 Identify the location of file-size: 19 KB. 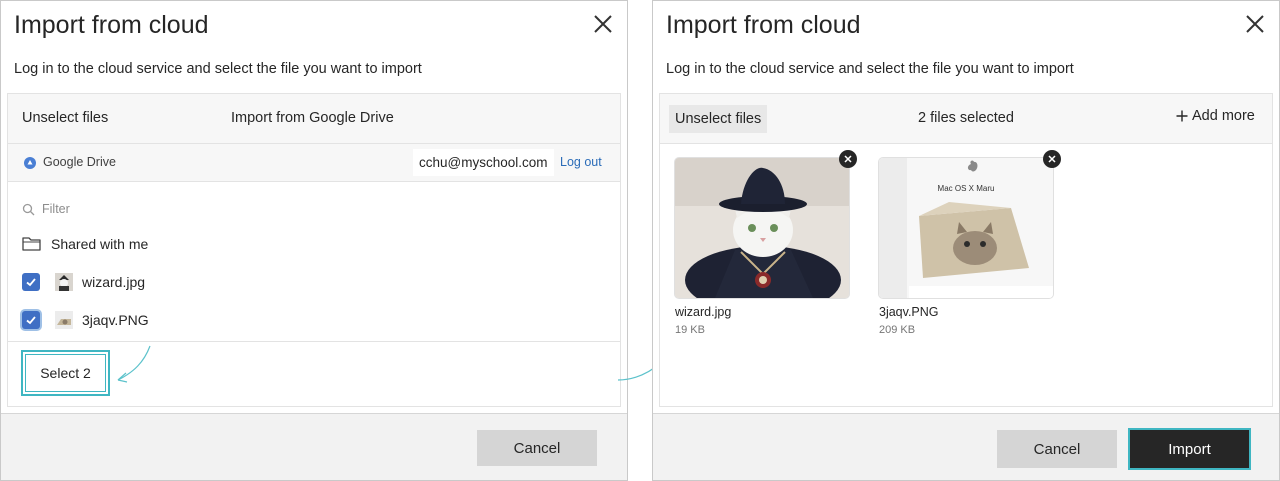
(690, 330).